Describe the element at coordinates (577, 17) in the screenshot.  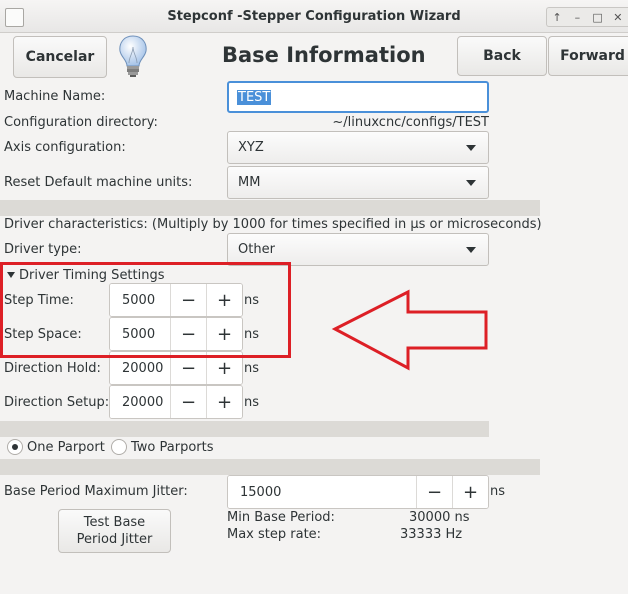
I see `window-minimize-icon: –` at that location.